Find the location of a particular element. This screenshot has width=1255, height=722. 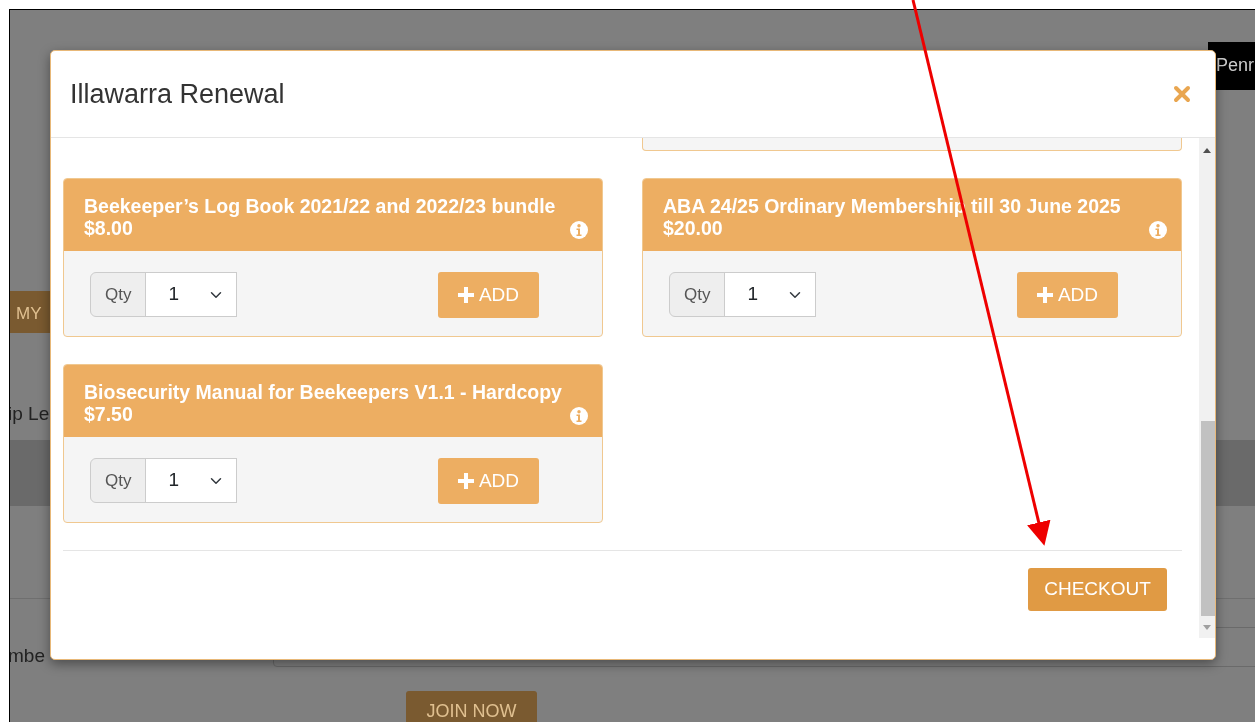

scroll-up-icon is located at coordinates (1207, 150).